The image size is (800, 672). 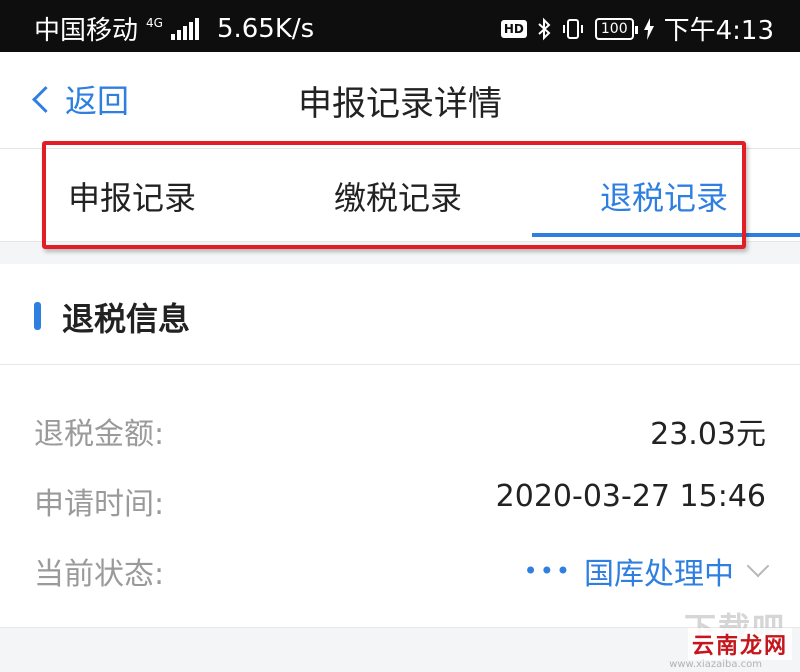 I want to click on amount-value: 23.03元, so click(x=708, y=434).